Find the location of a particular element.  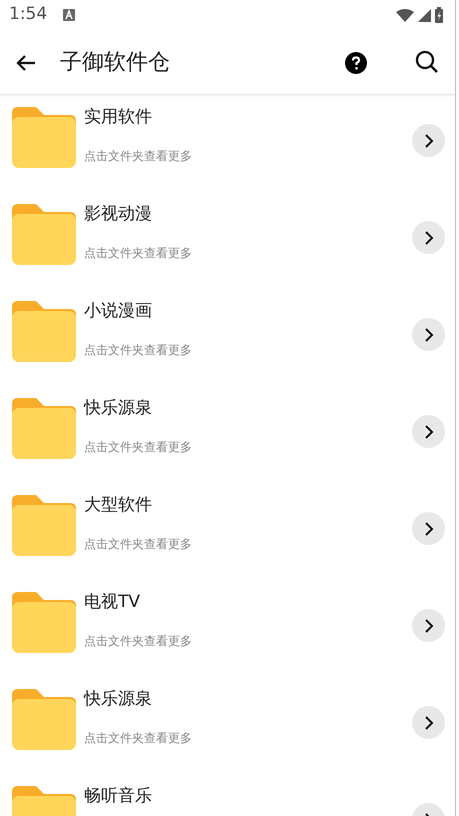

signal-icon is located at coordinates (424, 15).